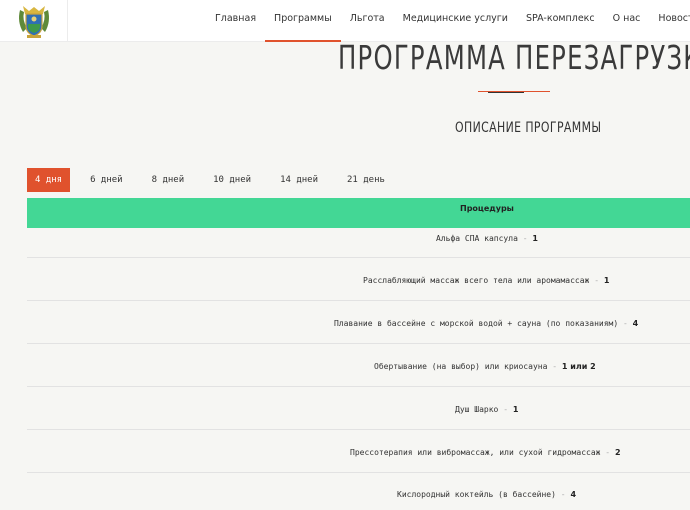 The height and width of the screenshot is (510, 690). Describe the element at coordinates (358, 491) in the screenshot. I see `table-row: Кислородный коктейль (в бассейне) - 4` at that location.